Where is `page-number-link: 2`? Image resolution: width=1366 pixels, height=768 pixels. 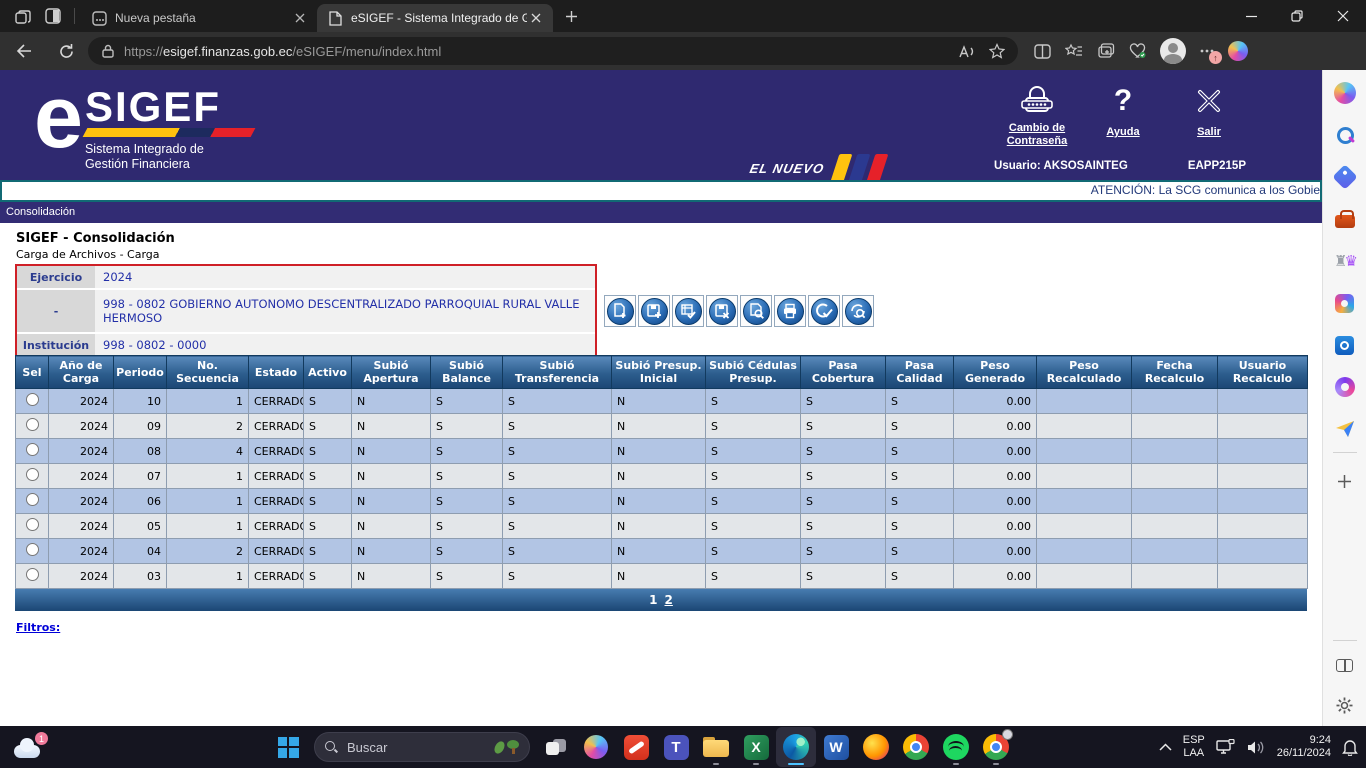 page-number-link: 2 is located at coordinates (669, 600).